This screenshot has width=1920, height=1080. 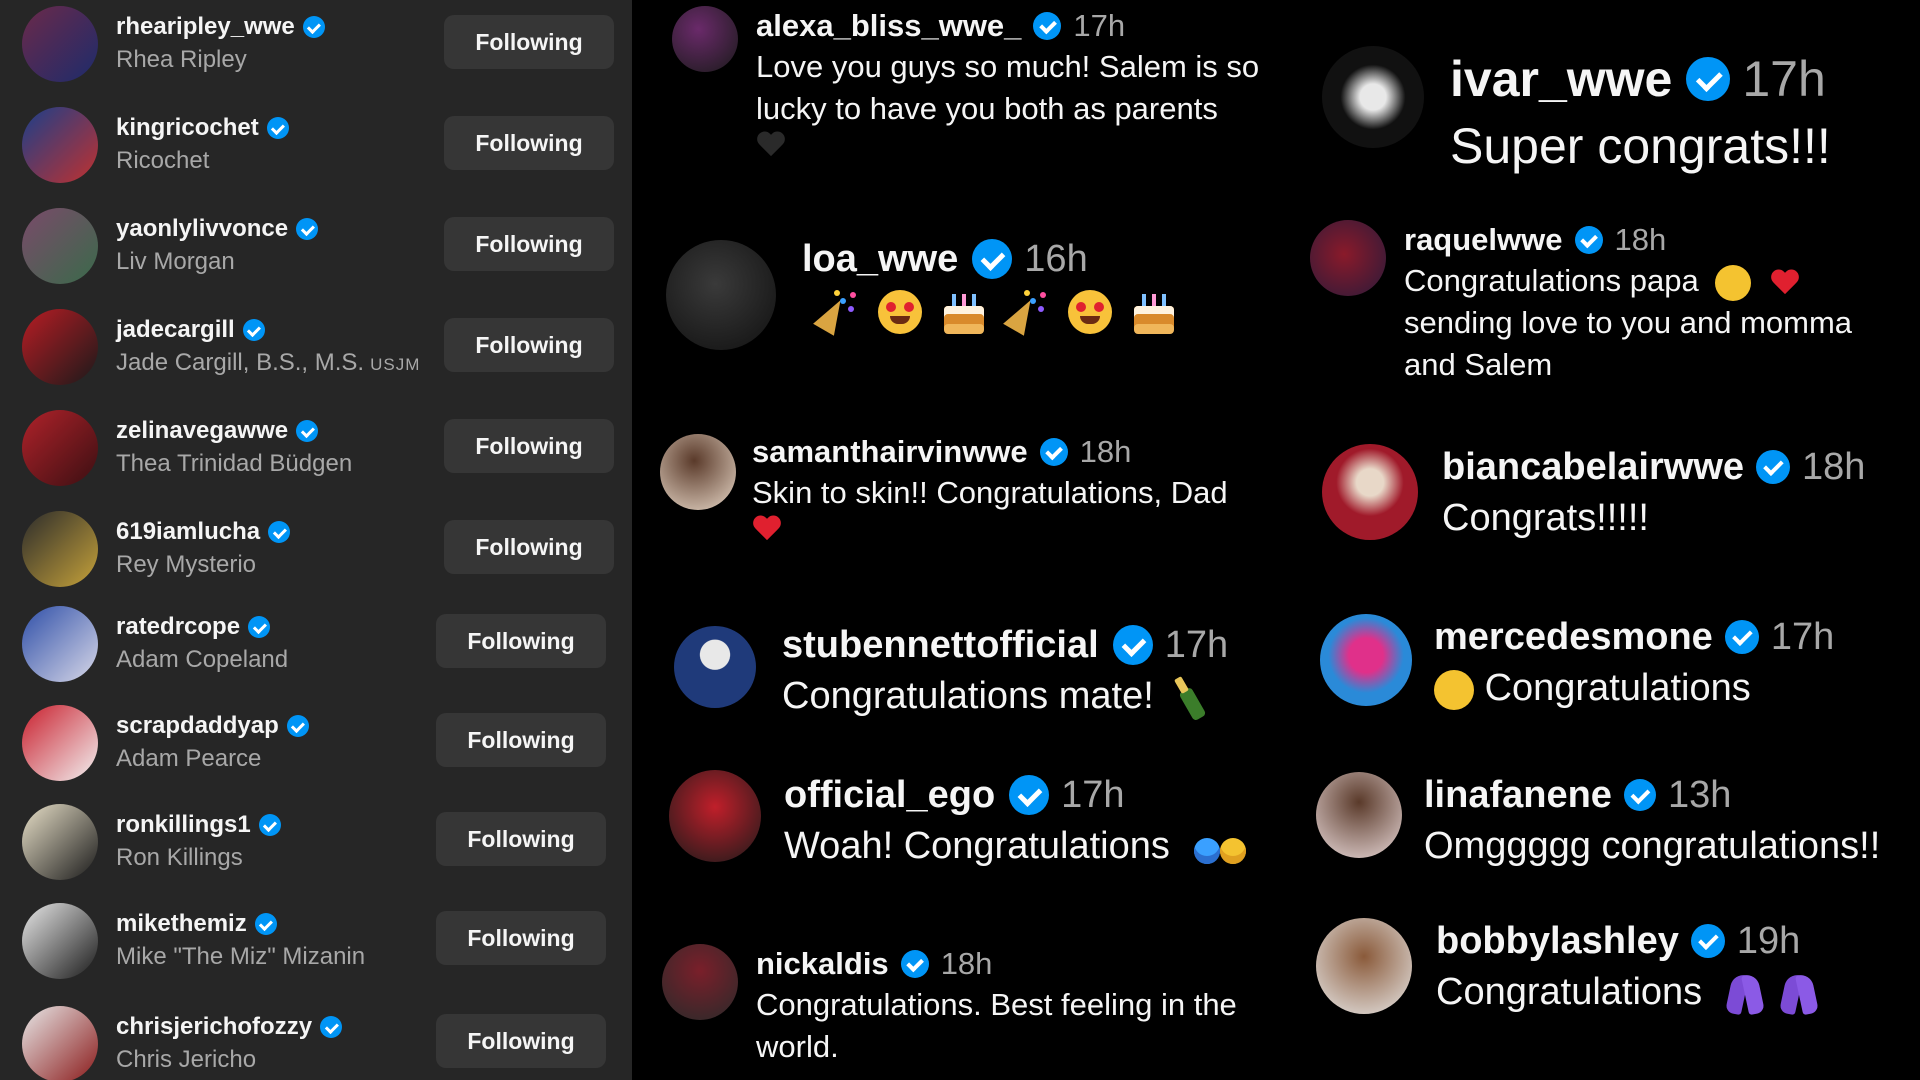 I want to click on comment-username: mercedesmone, so click(x=1573, y=637).